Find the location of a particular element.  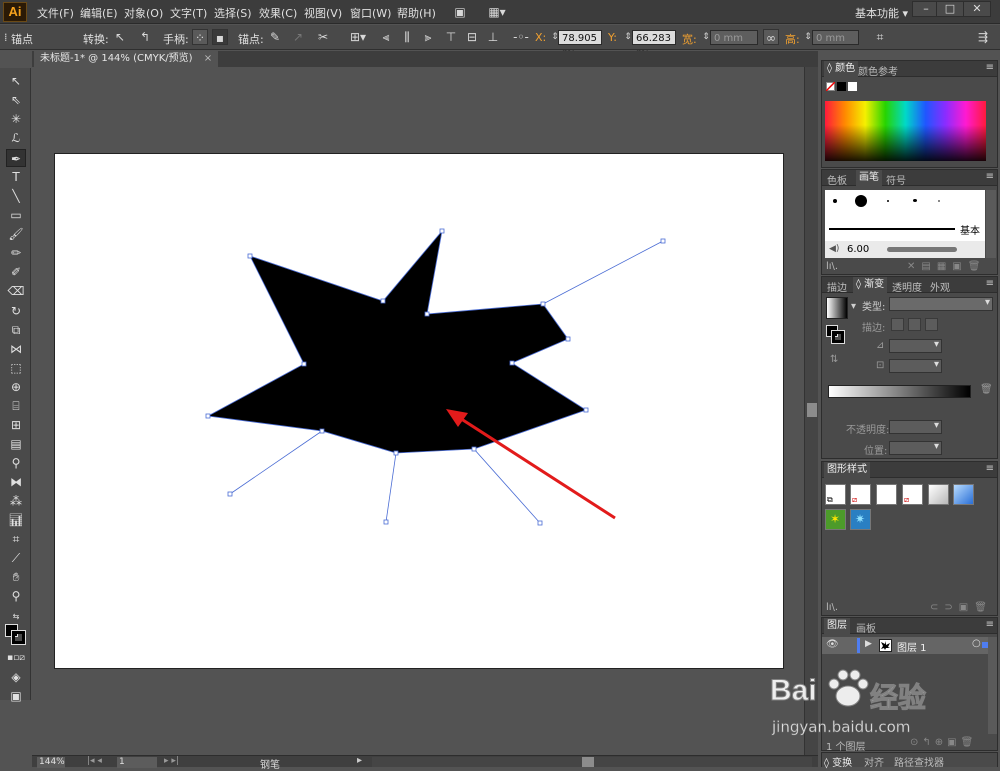

tab-color-guide: 颜色参考 is located at coordinates (878, 70).